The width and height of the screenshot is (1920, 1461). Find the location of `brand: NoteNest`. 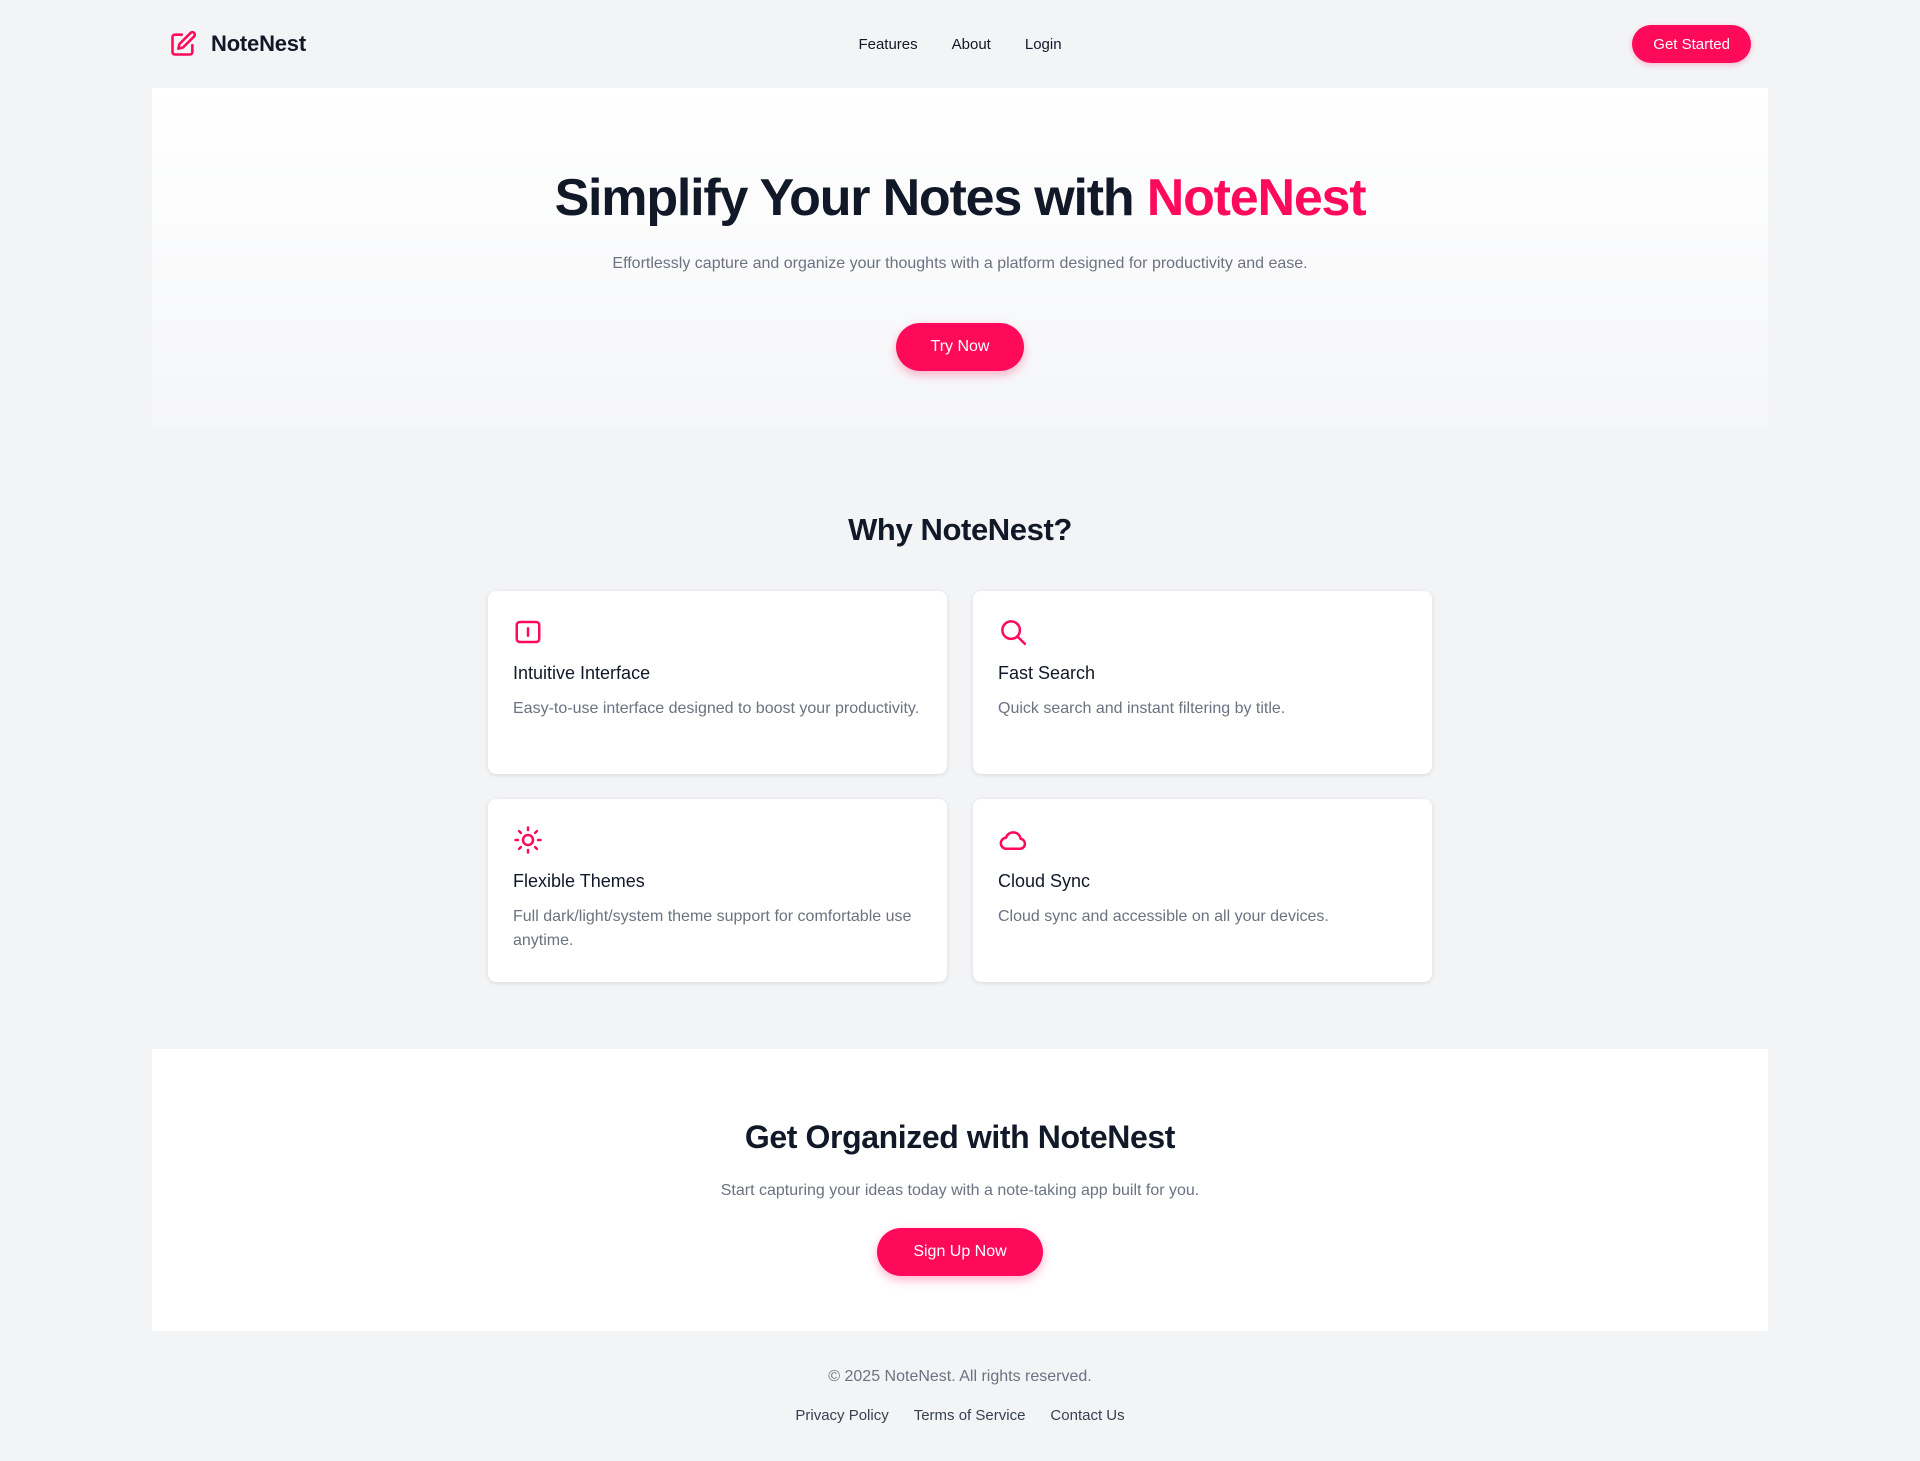

brand: NoteNest is located at coordinates (237, 44).